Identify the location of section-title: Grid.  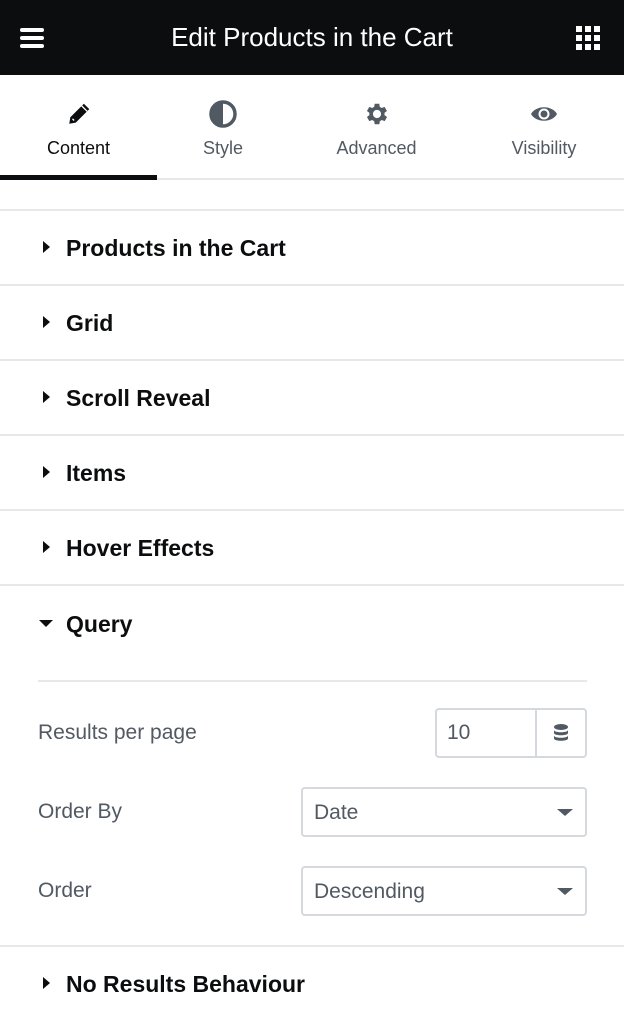
(90, 323).